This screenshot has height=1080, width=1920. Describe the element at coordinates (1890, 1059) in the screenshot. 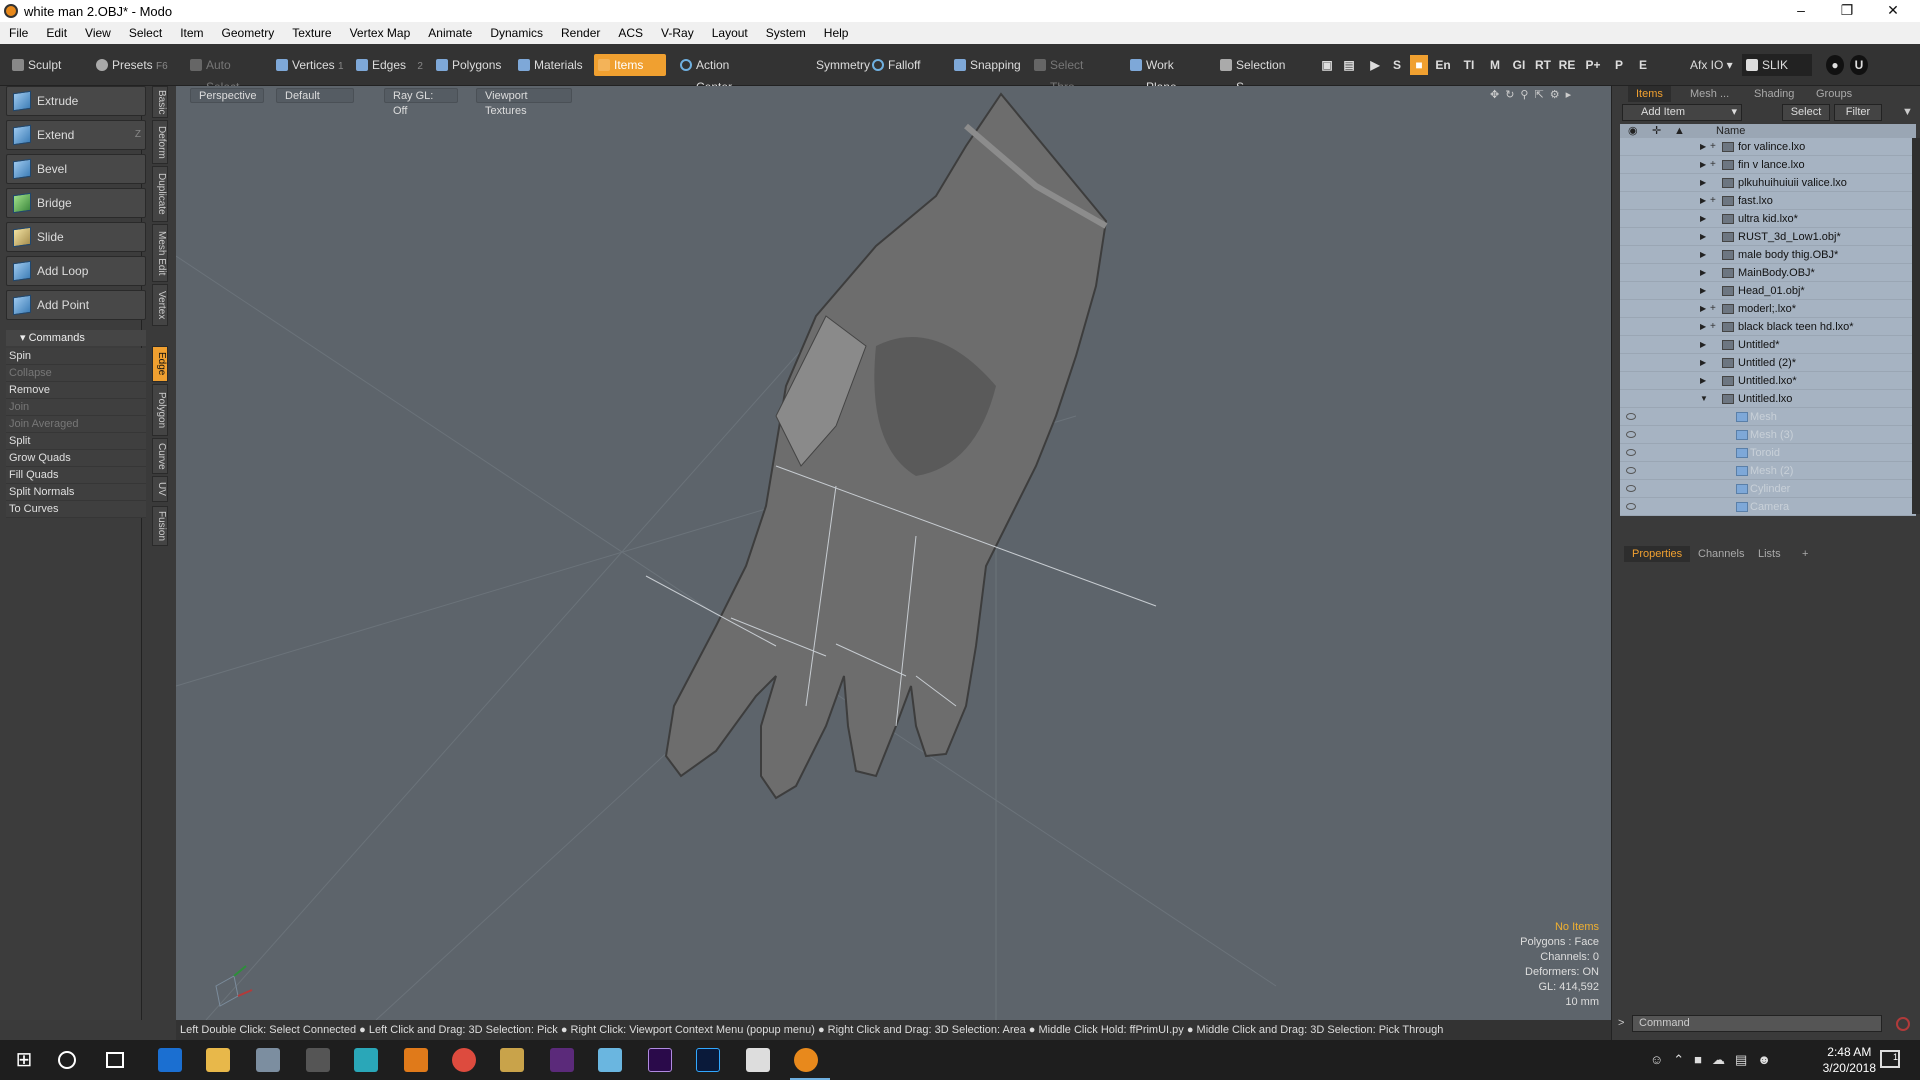

I see `notification-icon: 1` at that location.